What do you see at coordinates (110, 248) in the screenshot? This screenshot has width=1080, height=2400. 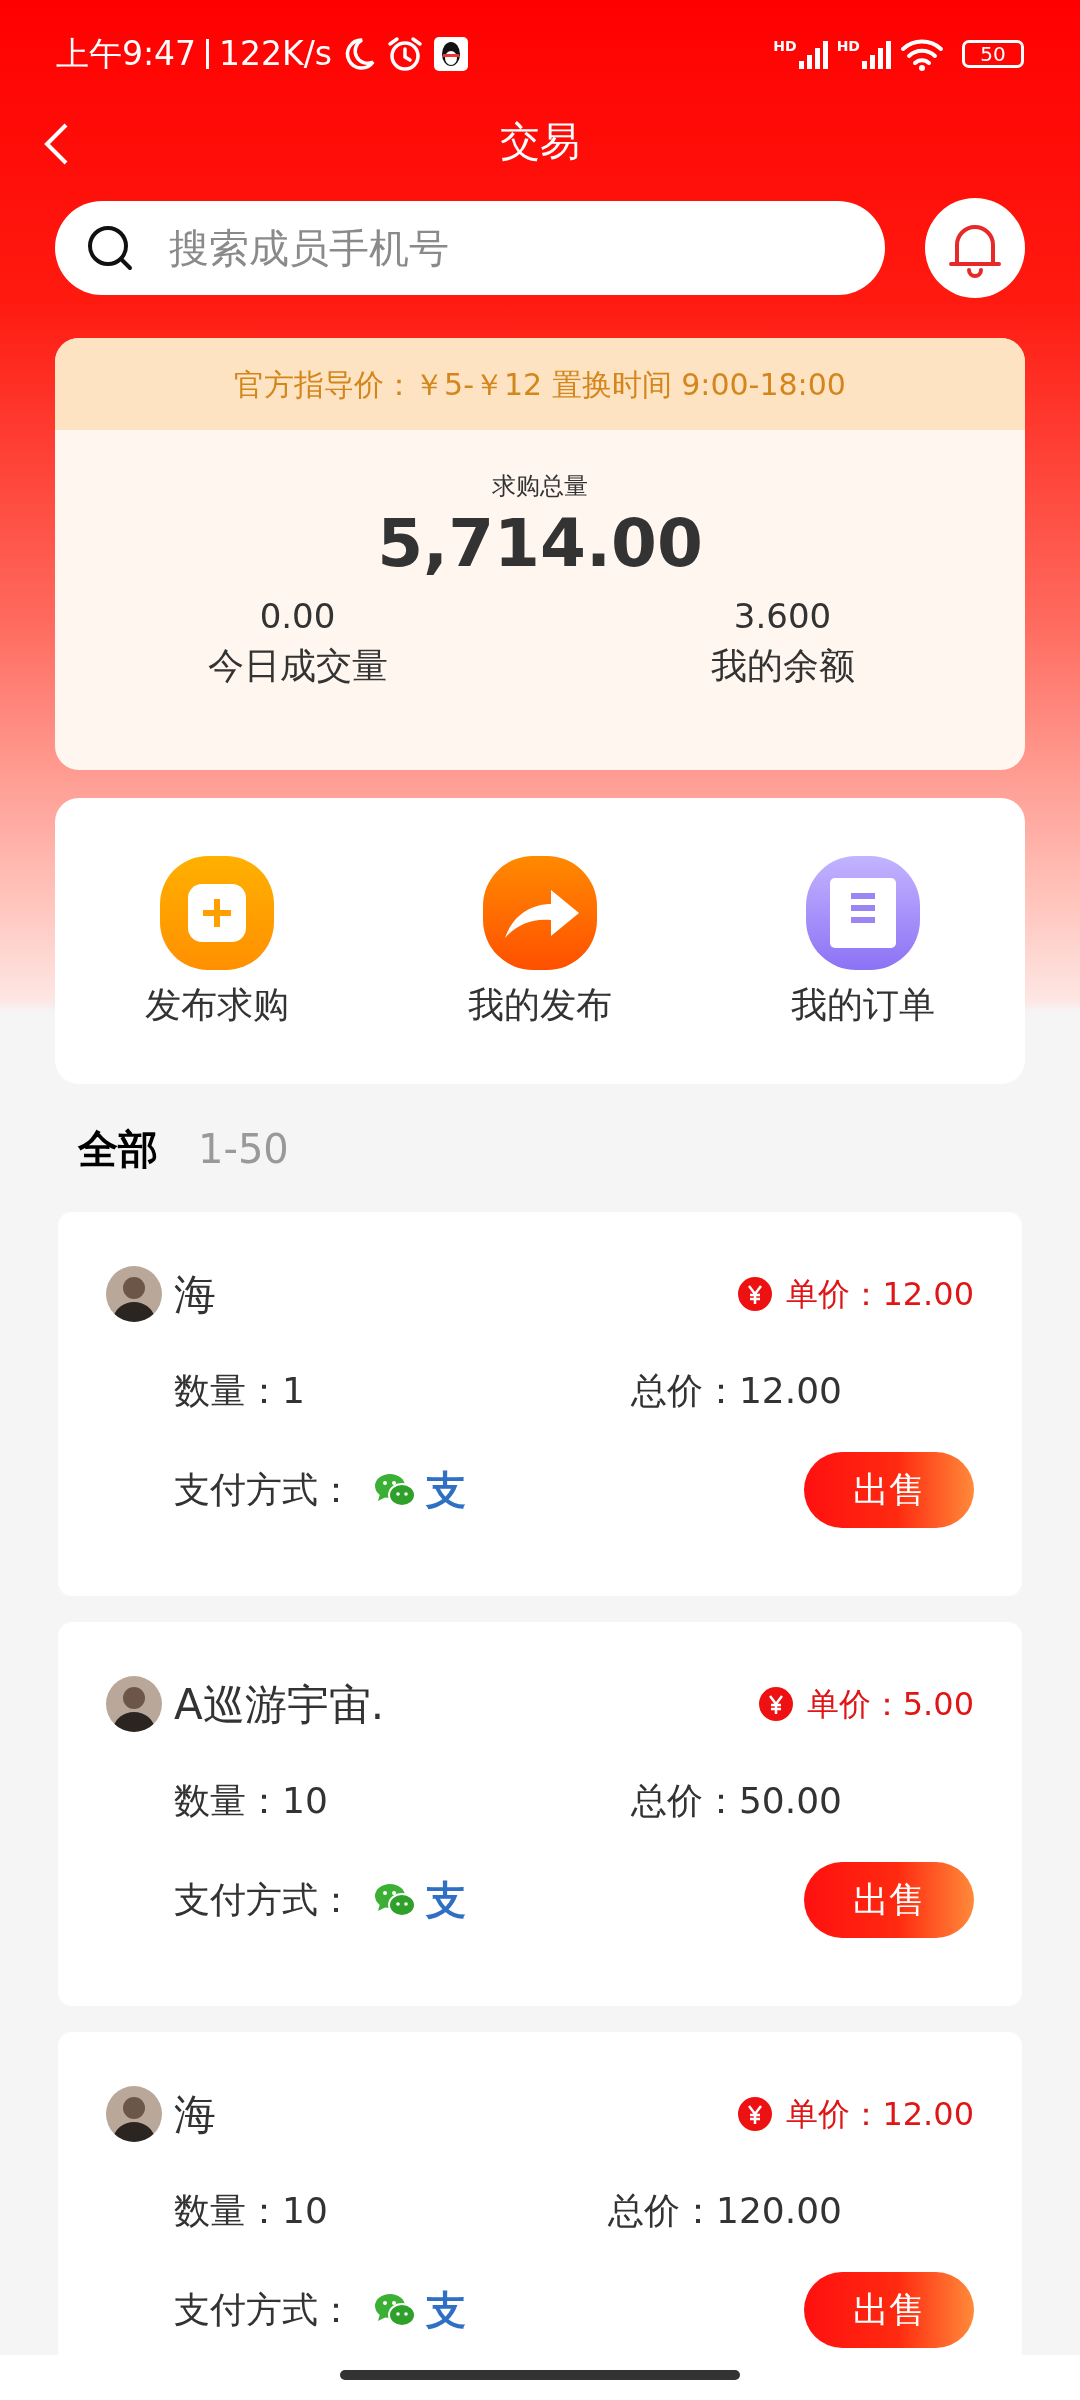 I see `search-icon` at bounding box center [110, 248].